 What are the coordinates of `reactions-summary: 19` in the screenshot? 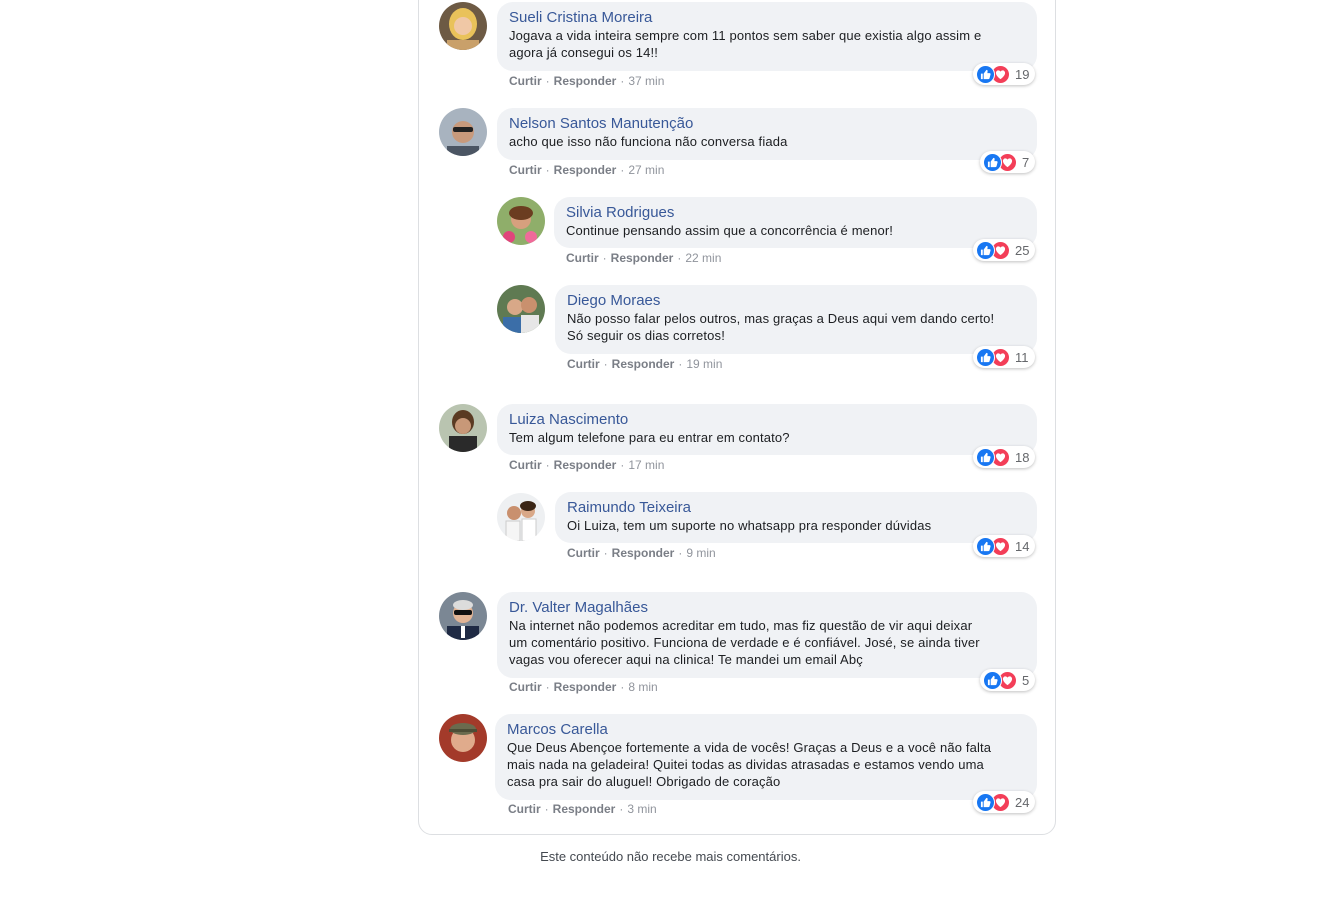 It's located at (1004, 74).